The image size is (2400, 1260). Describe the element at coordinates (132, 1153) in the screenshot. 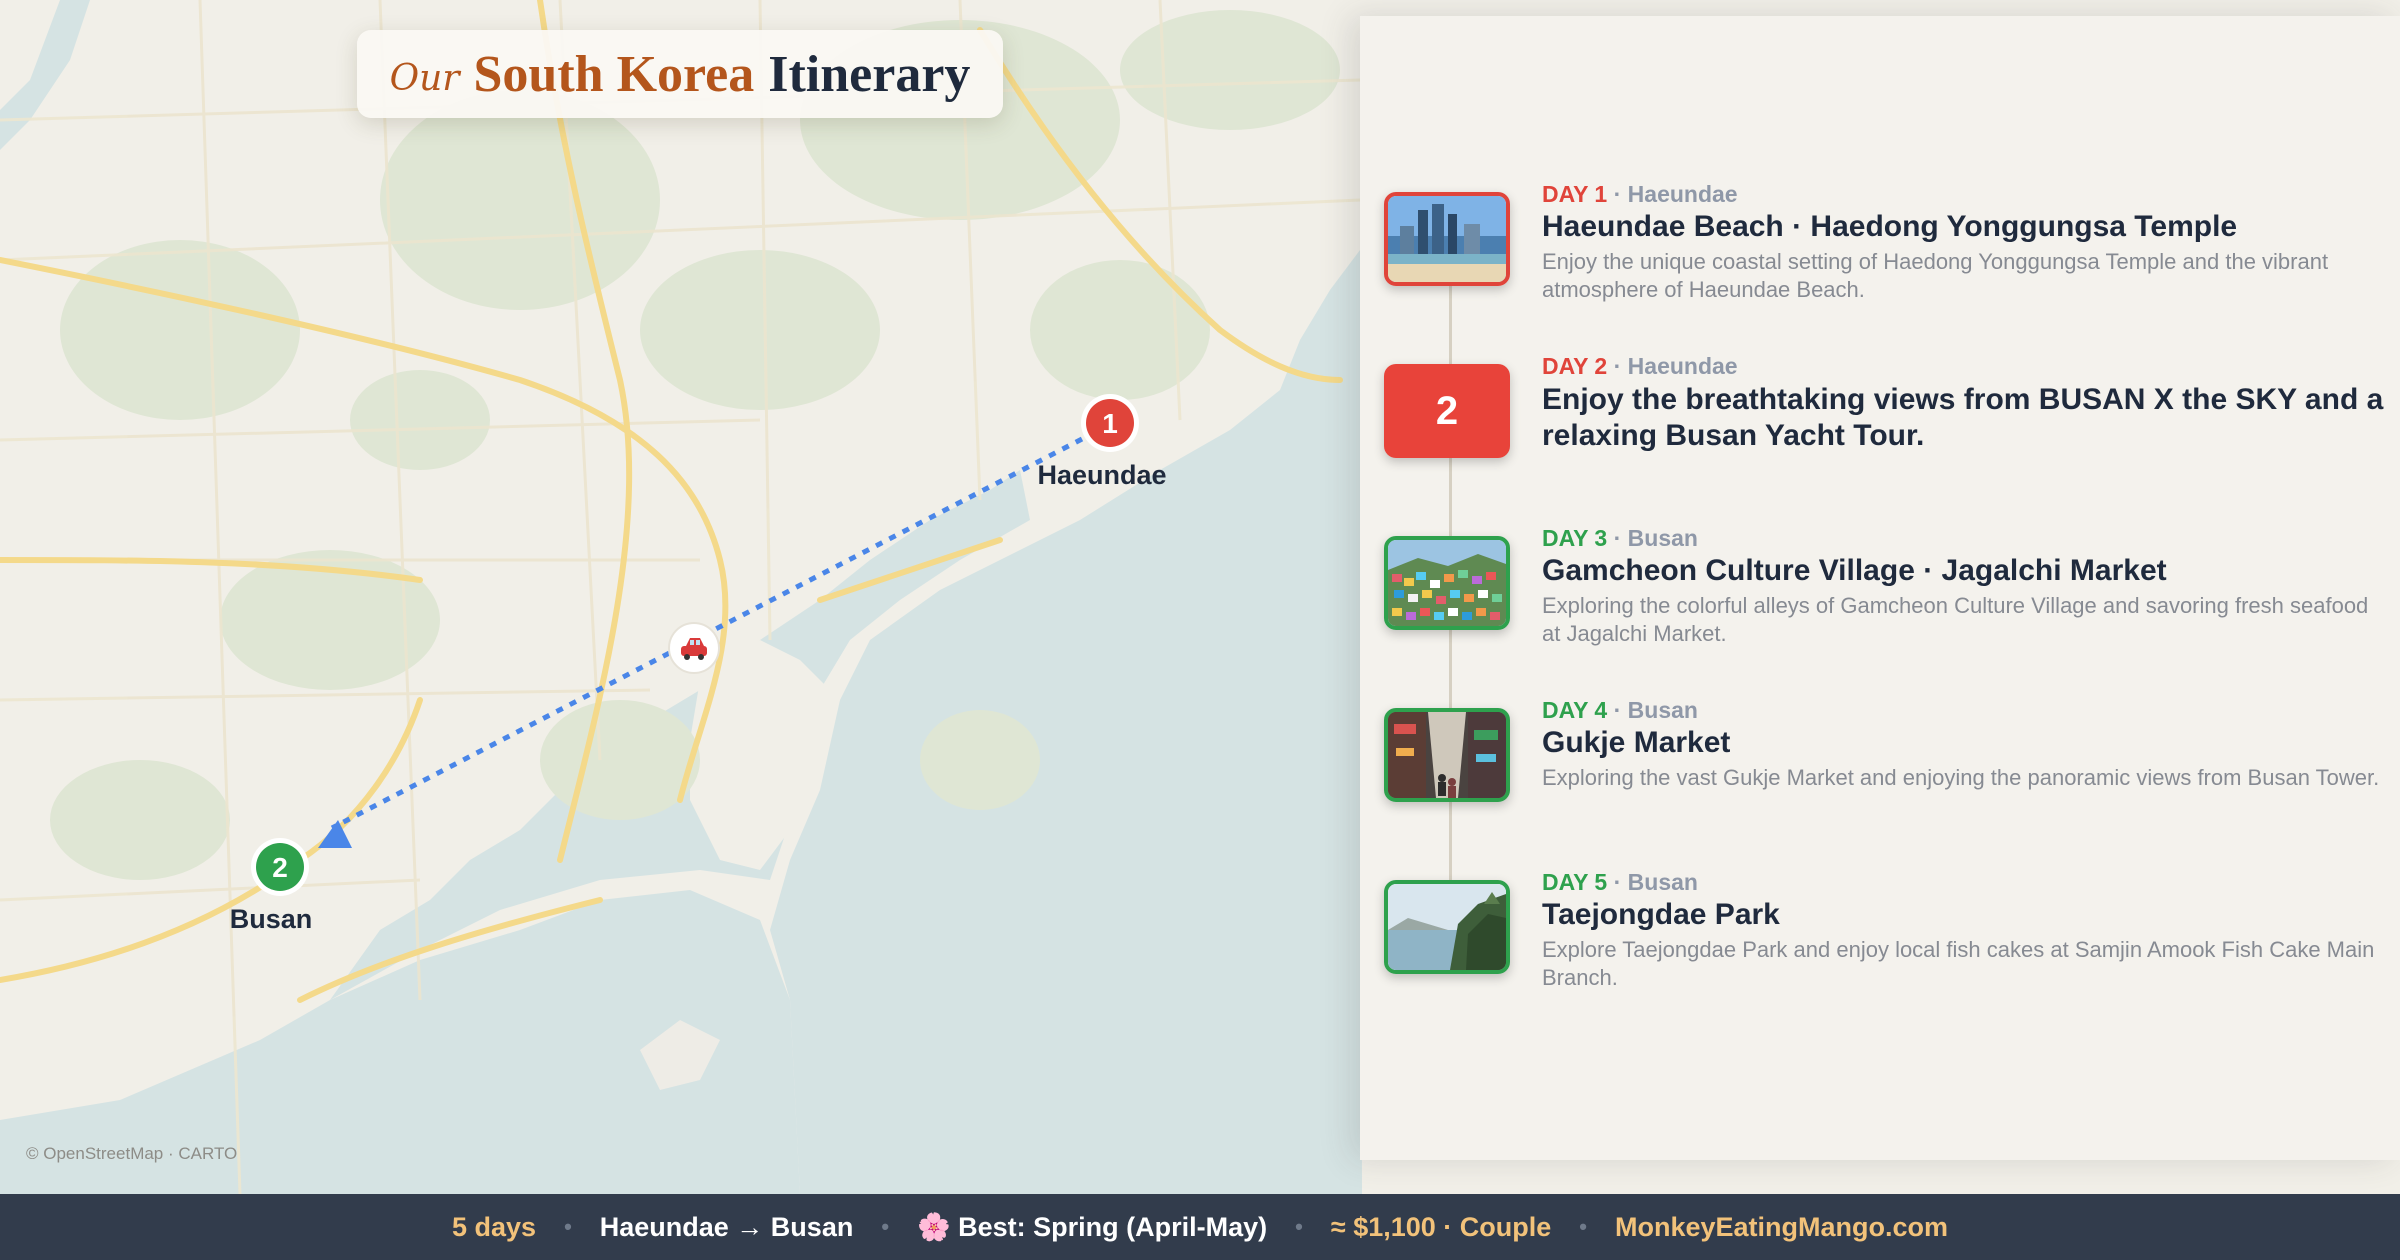

I see `map-attribution: © OpenStreetMap · CARTO` at that location.